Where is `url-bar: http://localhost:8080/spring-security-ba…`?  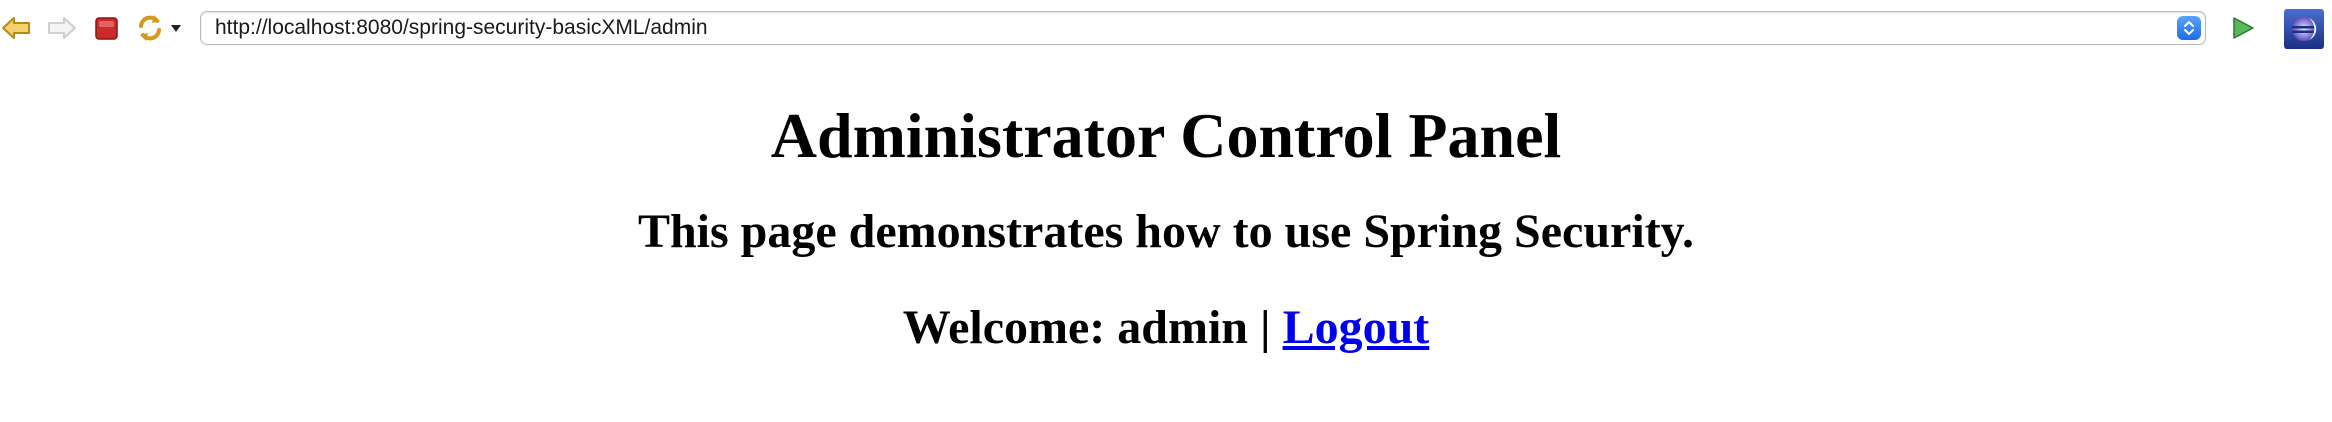
url-bar: http://localhost:8080/spring-security-ba… is located at coordinates (1203, 28).